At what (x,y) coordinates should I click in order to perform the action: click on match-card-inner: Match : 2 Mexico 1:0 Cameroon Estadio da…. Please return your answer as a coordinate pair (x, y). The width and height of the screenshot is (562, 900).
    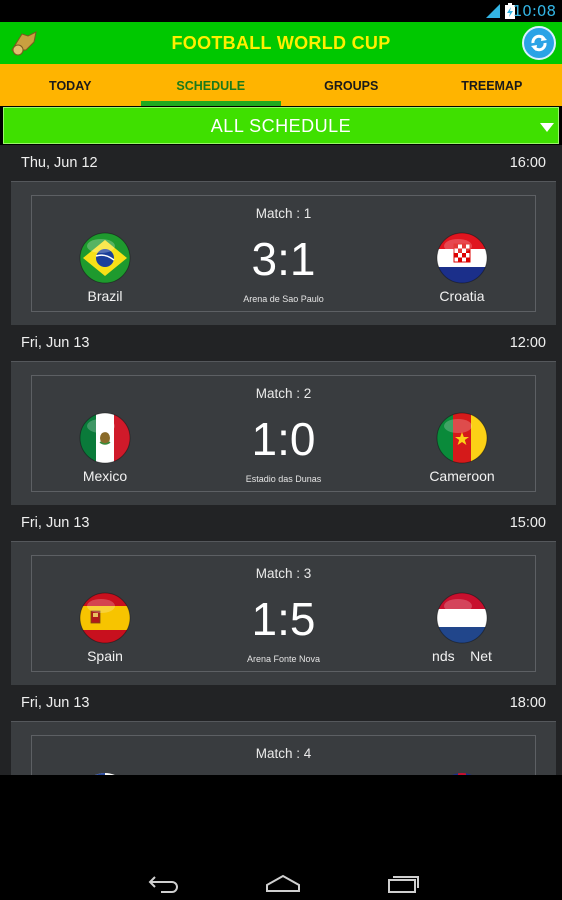
    Looking at the image, I should click on (283, 433).